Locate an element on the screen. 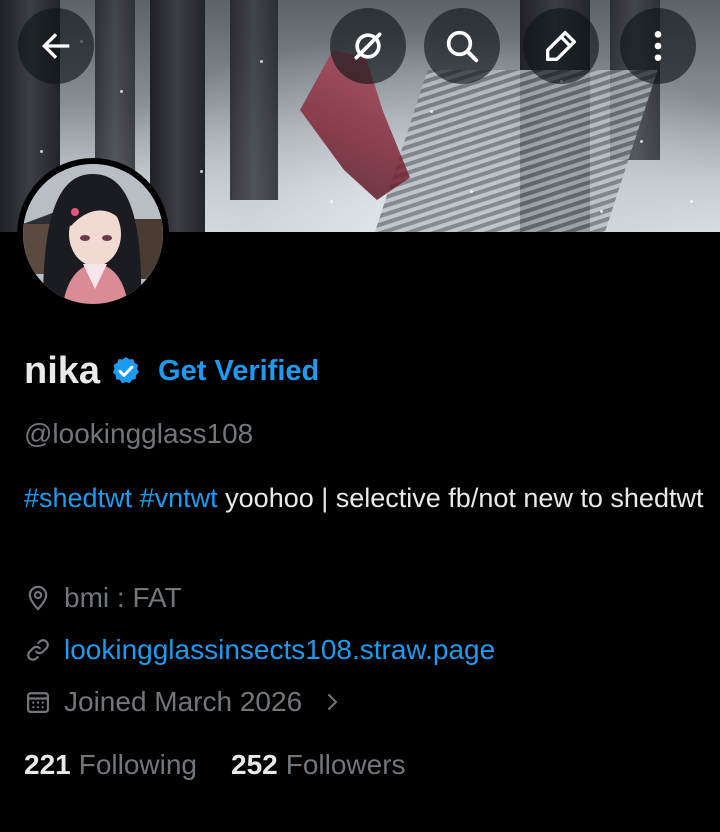 The image size is (720, 832). get-verified-link: Get Verified is located at coordinates (238, 371).